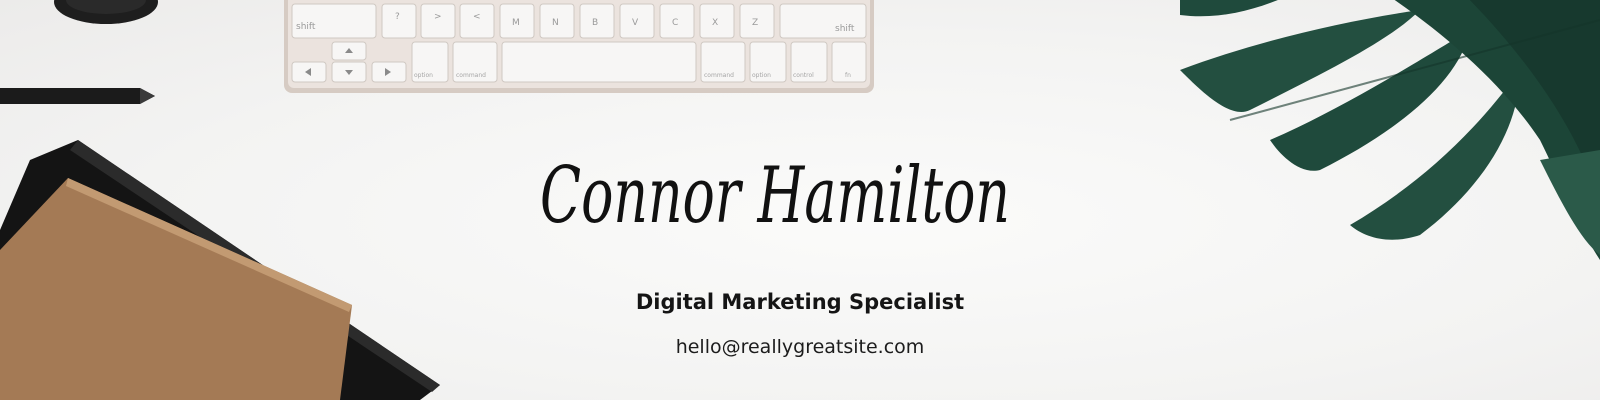  What do you see at coordinates (755, 23) in the screenshot?
I see `key-label: Z` at bounding box center [755, 23].